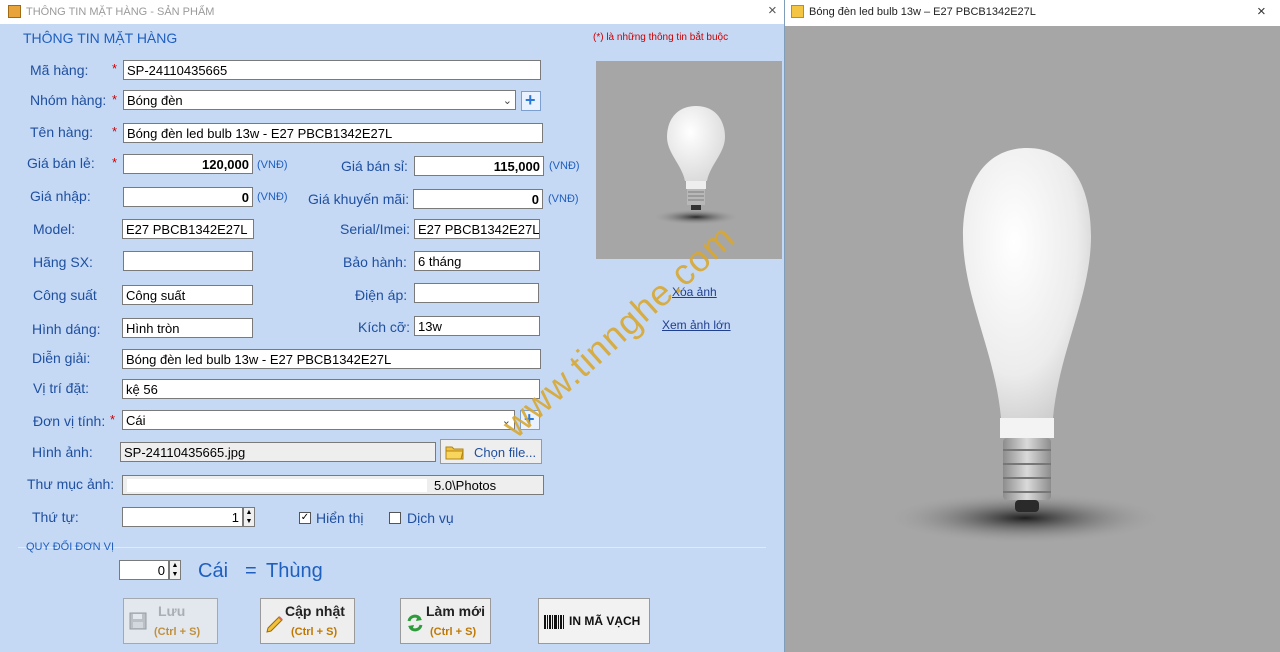 The image size is (1280, 652). What do you see at coordinates (120, 12) in the screenshot?
I see `window-title: THÔNG TIN MẶT HÀNG - SẢN PHẨM` at bounding box center [120, 12].